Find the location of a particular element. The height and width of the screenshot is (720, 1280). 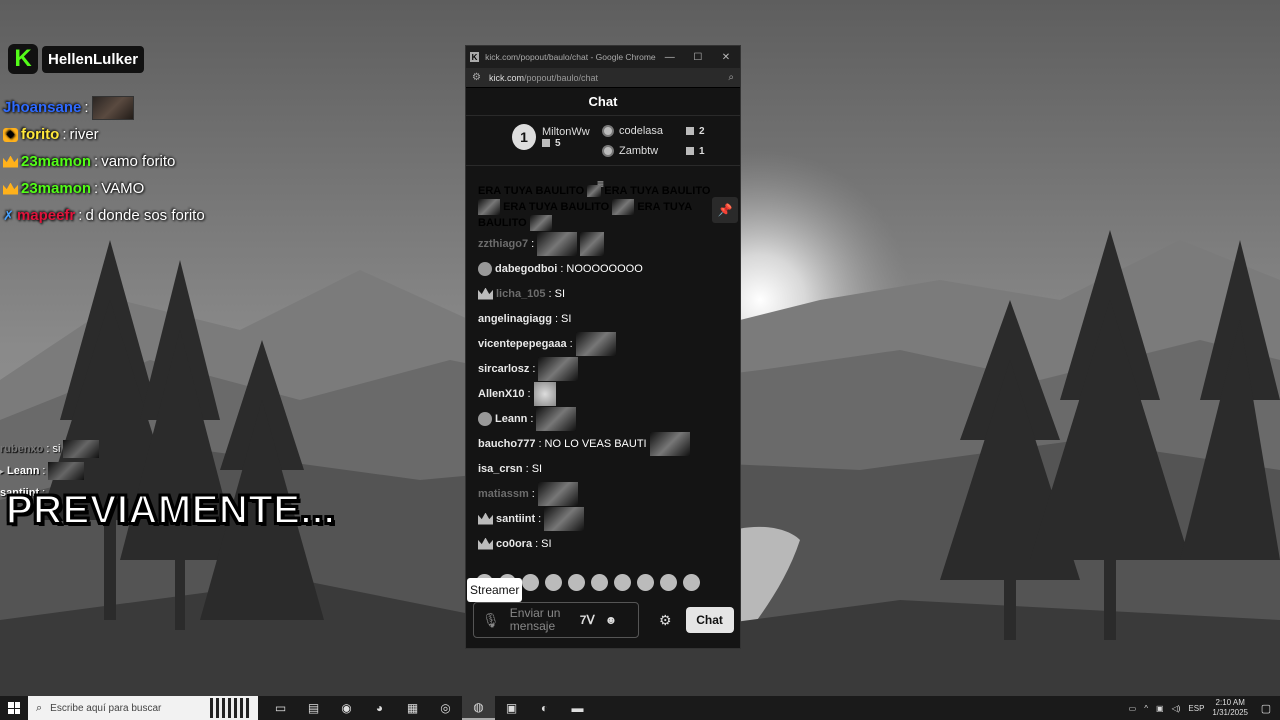

volume-icon: ◁) is located at coordinates (1176, 708).